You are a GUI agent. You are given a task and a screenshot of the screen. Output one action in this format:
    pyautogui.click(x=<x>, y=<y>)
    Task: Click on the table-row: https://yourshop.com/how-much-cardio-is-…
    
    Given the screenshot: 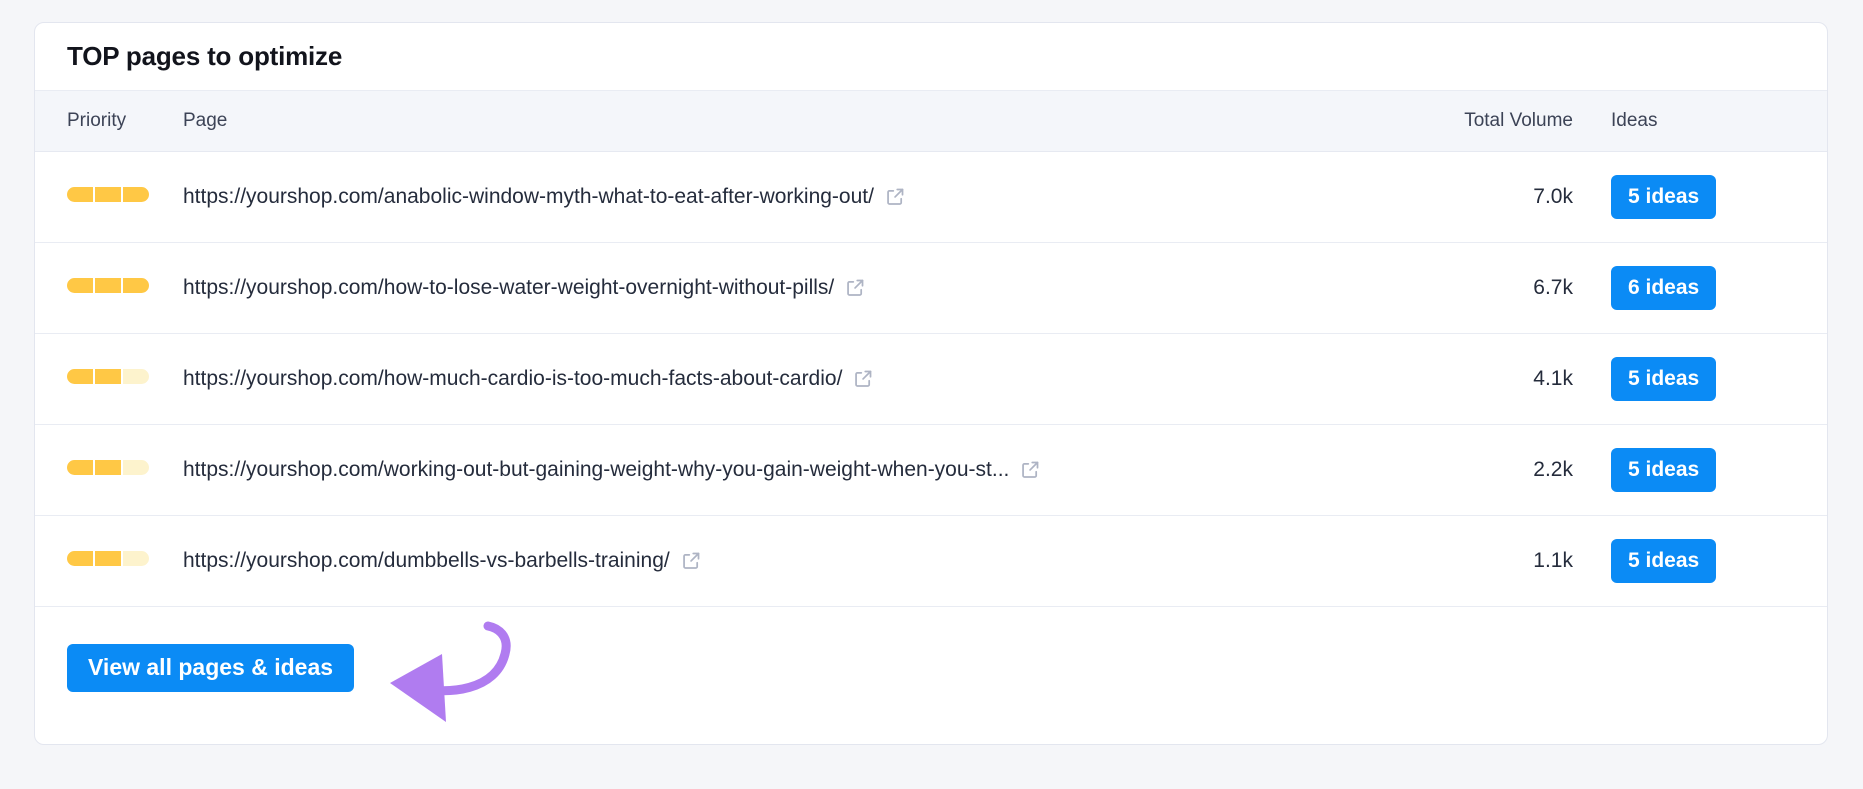 What is the action you would take?
    pyautogui.click(x=931, y=379)
    